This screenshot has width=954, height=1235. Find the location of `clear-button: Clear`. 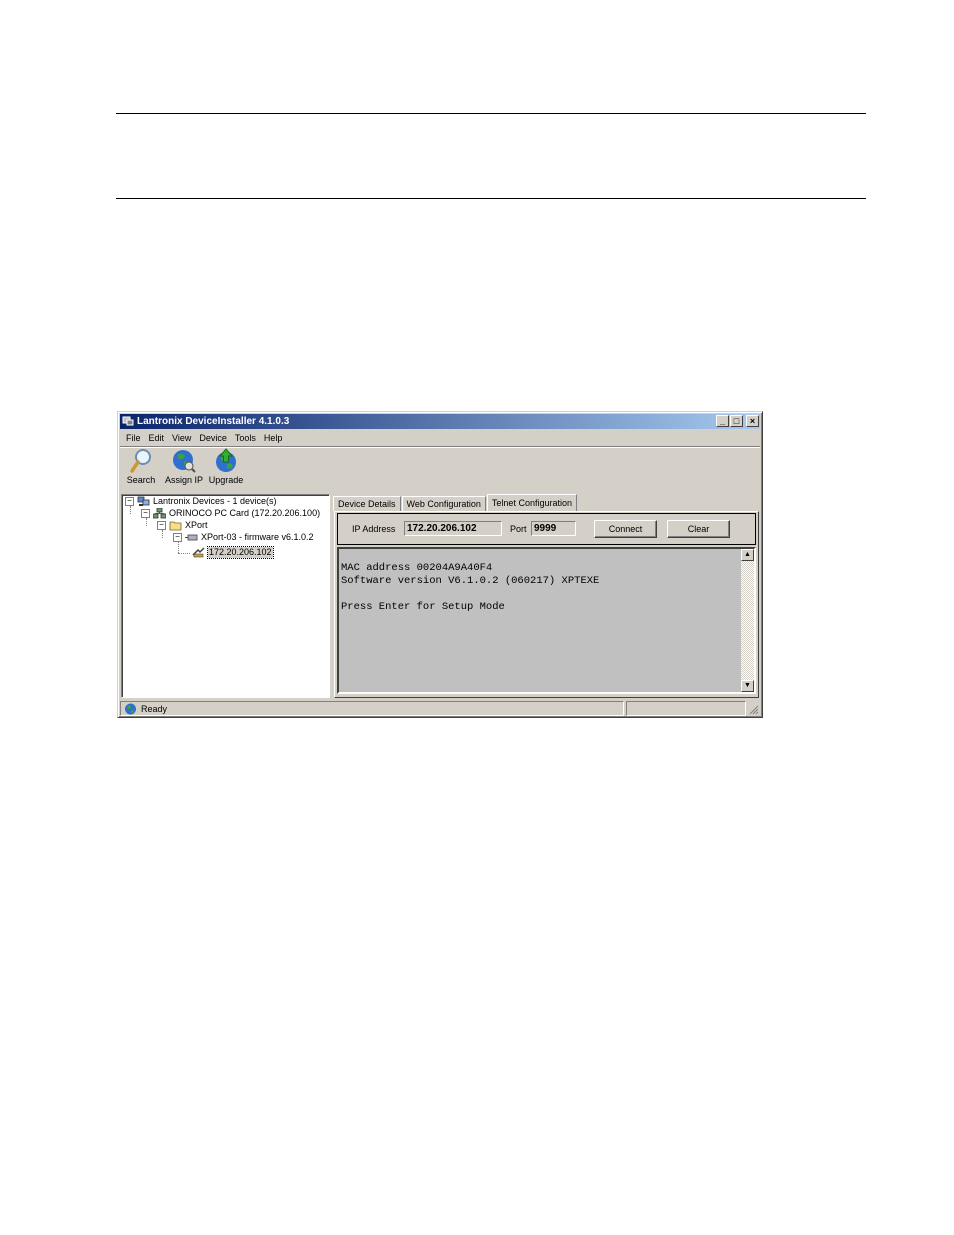

clear-button: Clear is located at coordinates (698, 529).